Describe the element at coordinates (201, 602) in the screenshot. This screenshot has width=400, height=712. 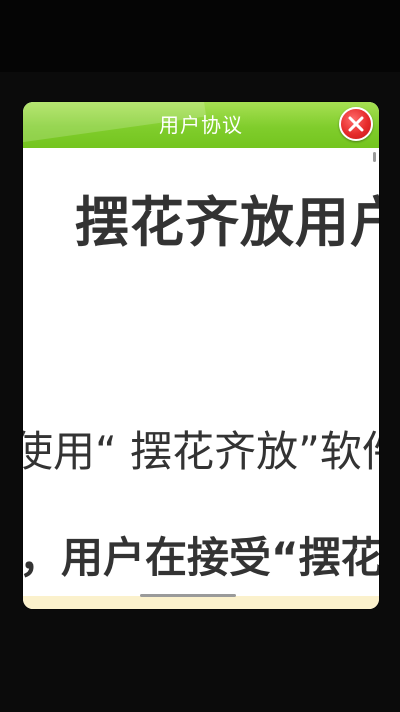
I see `dialog-footer` at that location.